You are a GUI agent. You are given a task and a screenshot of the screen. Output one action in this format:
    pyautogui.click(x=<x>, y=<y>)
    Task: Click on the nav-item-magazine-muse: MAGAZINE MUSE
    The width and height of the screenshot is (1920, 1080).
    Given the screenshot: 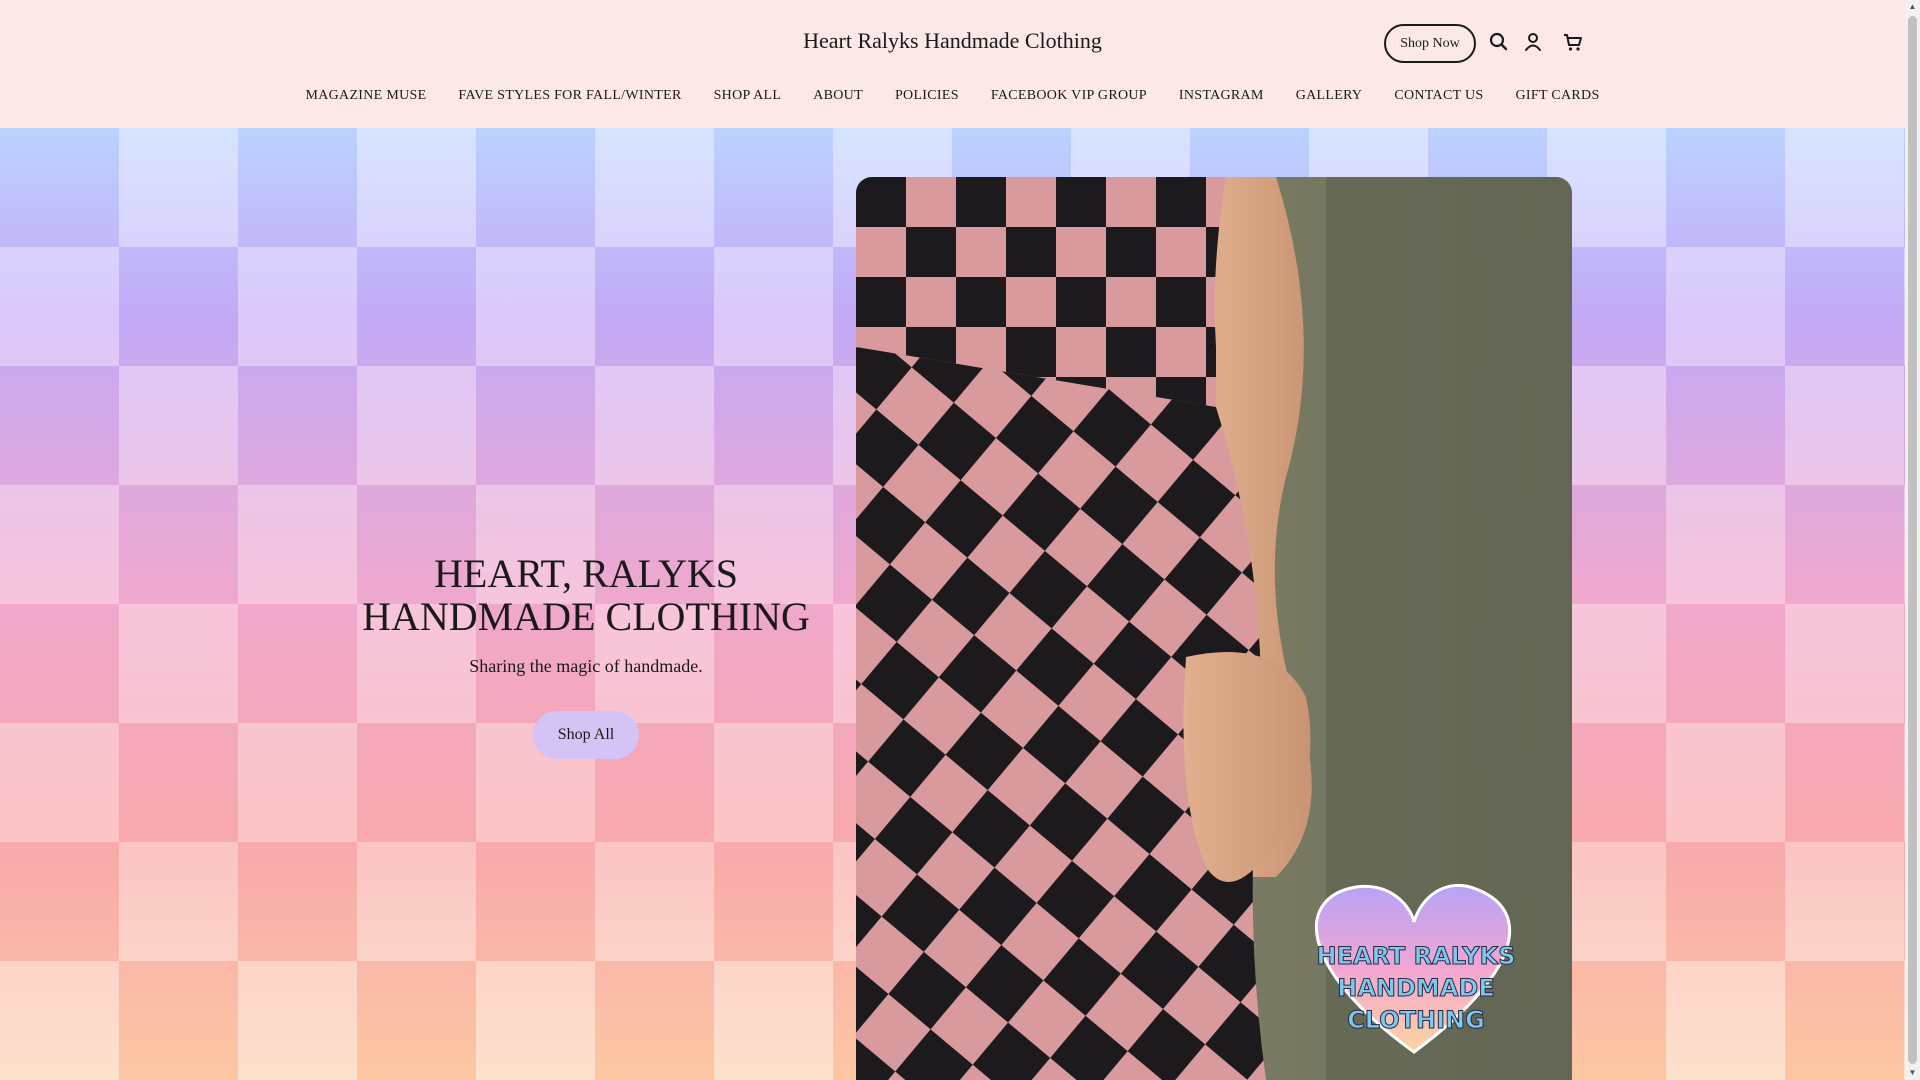 What is the action you would take?
    pyautogui.click(x=365, y=96)
    